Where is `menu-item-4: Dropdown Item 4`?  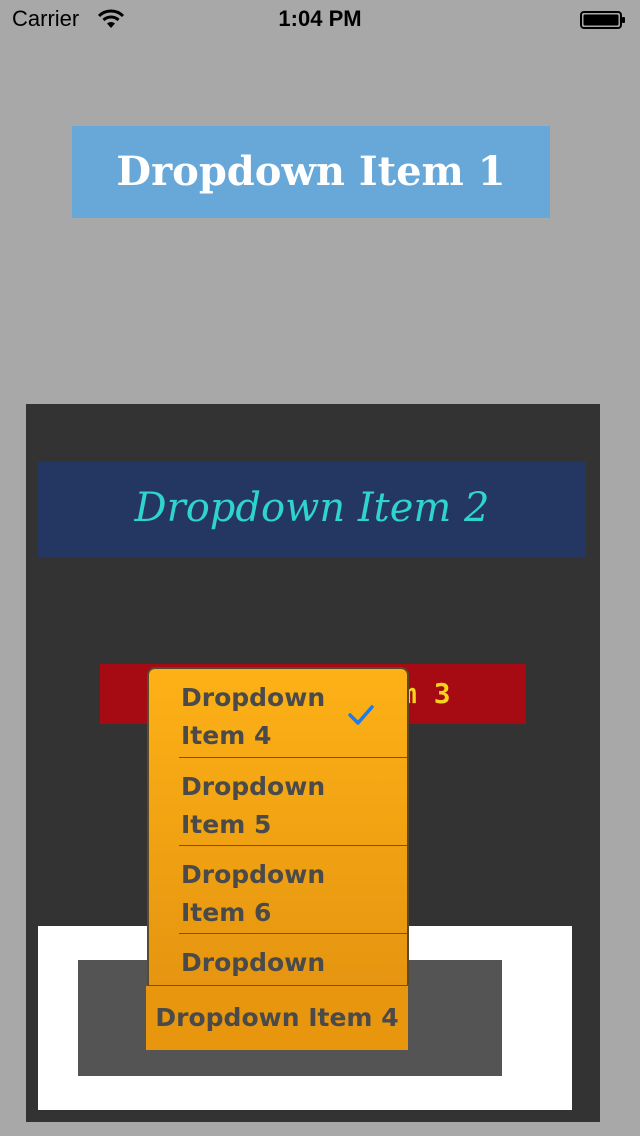 menu-item-4: Dropdown Item 4 is located at coordinates (278, 713).